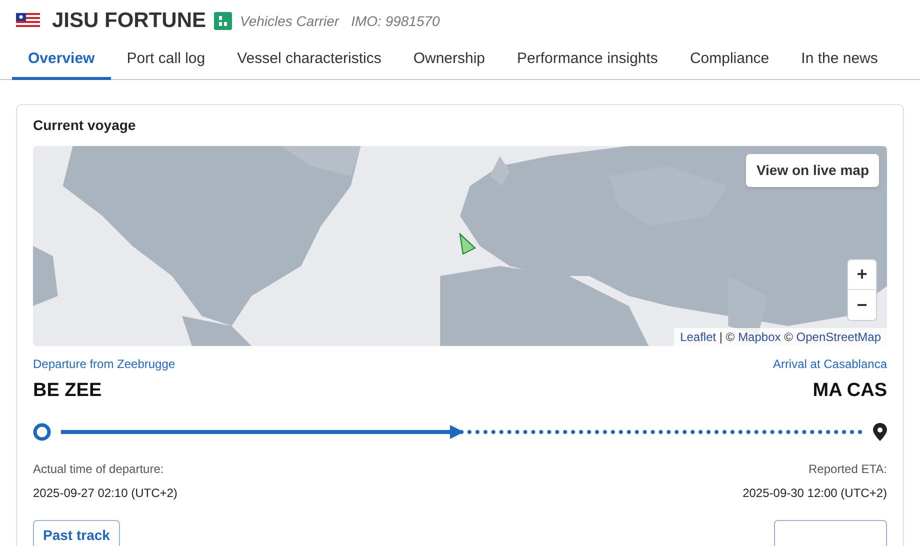  Describe the element at coordinates (880, 431) in the screenshot. I see `location-pin-icon` at that location.